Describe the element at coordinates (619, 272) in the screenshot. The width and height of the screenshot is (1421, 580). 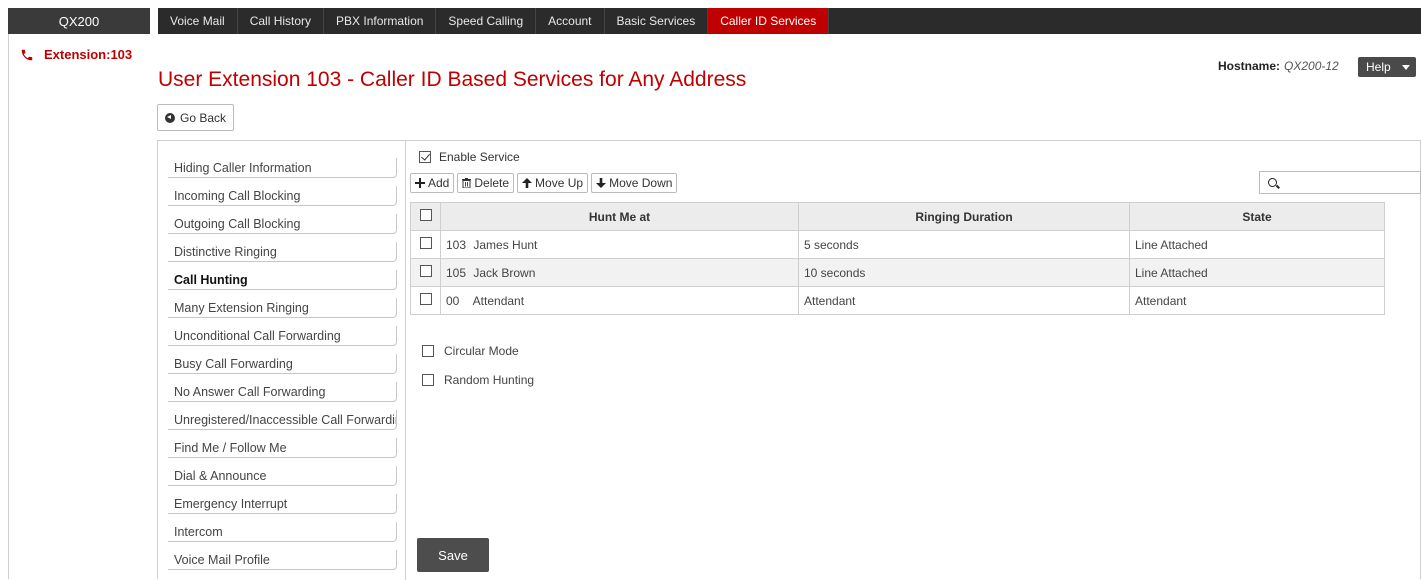
I see `hunt-me-at-cell: 105 Jack Brown` at that location.